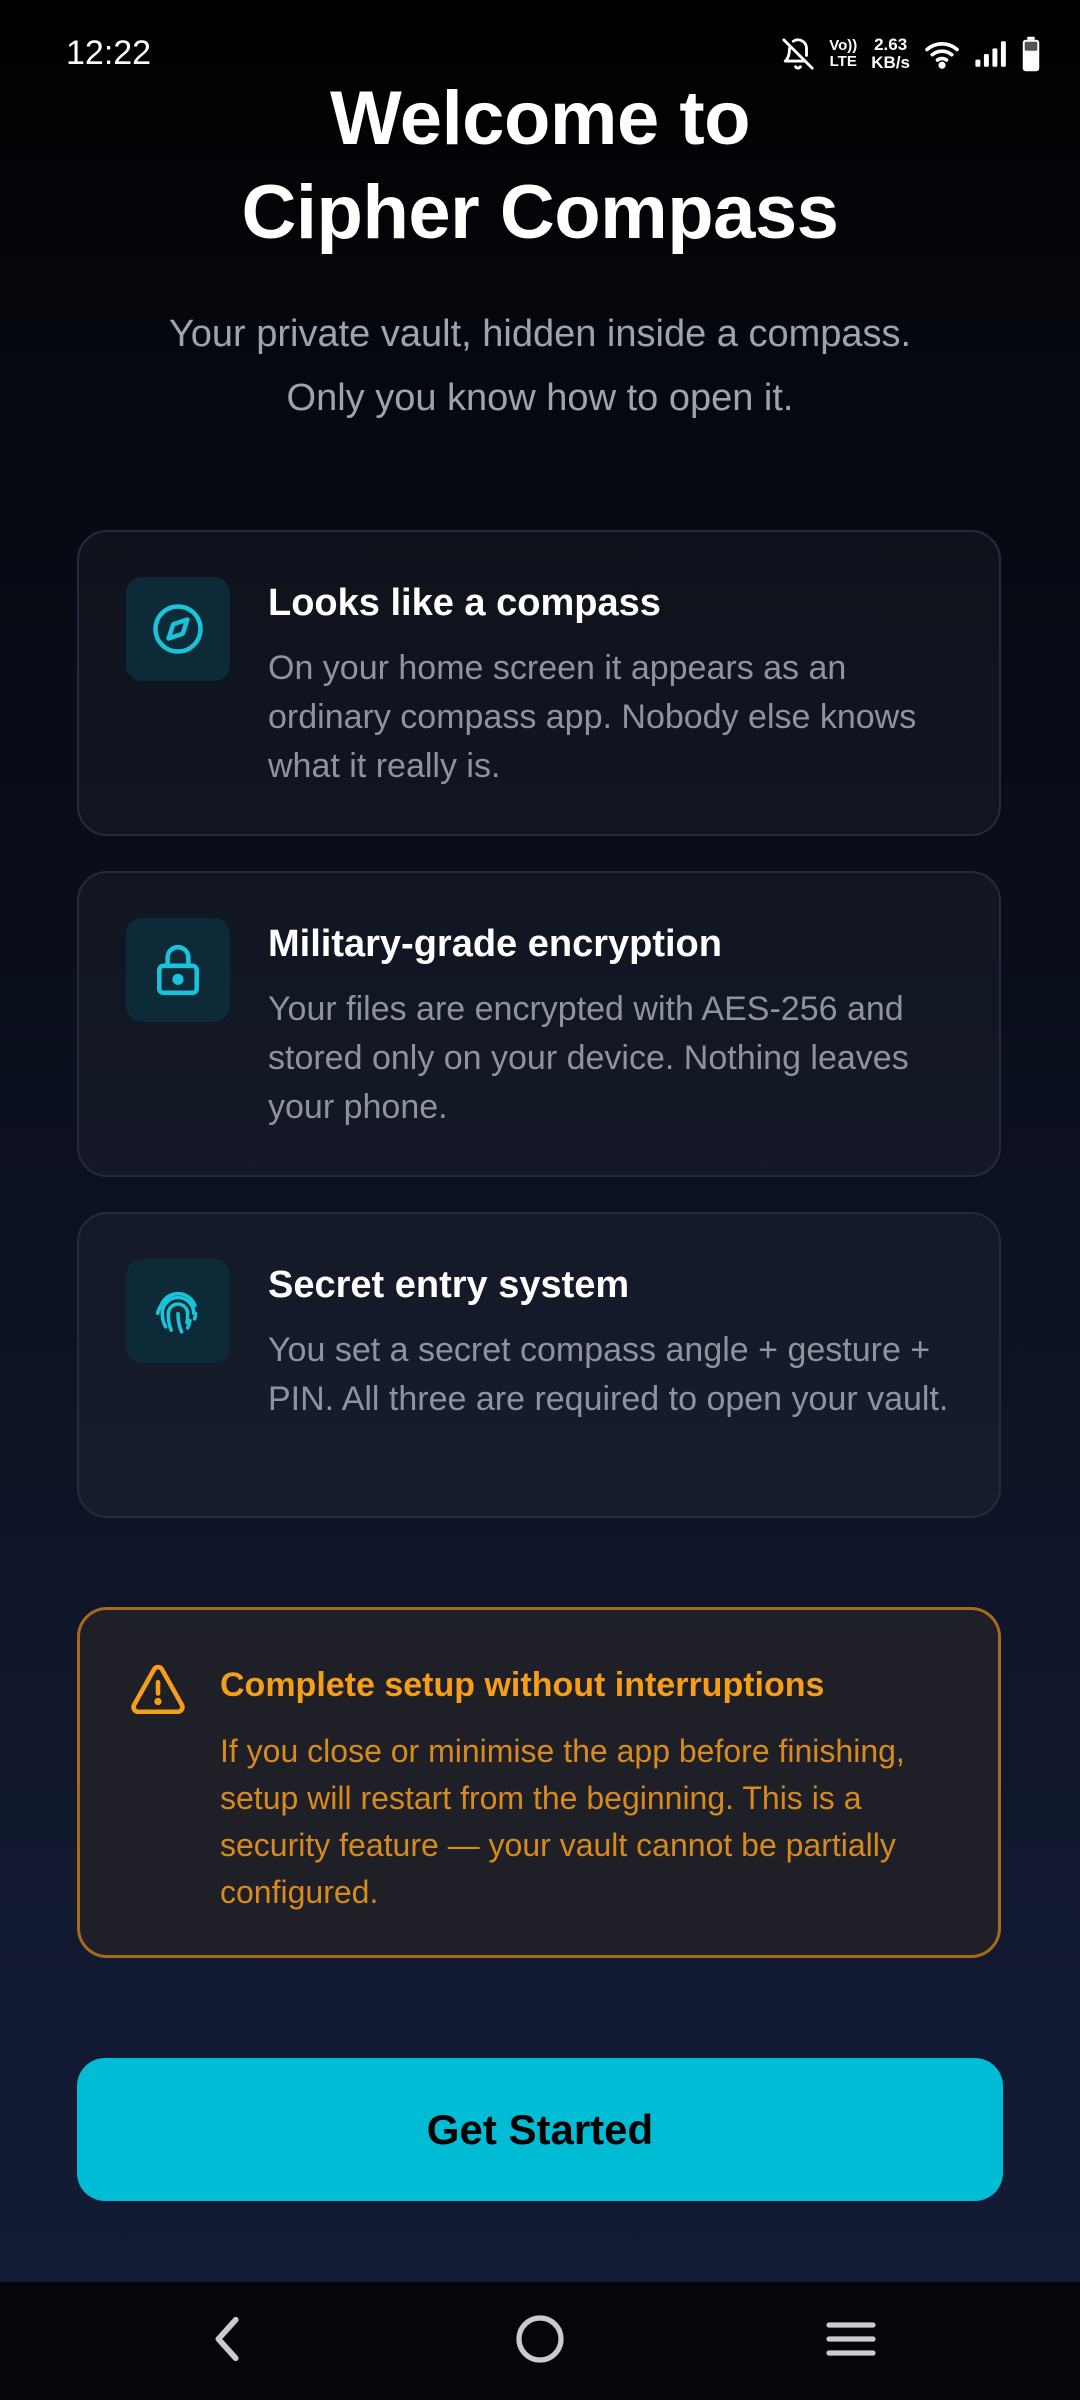  I want to click on home-button, so click(540, 2341).